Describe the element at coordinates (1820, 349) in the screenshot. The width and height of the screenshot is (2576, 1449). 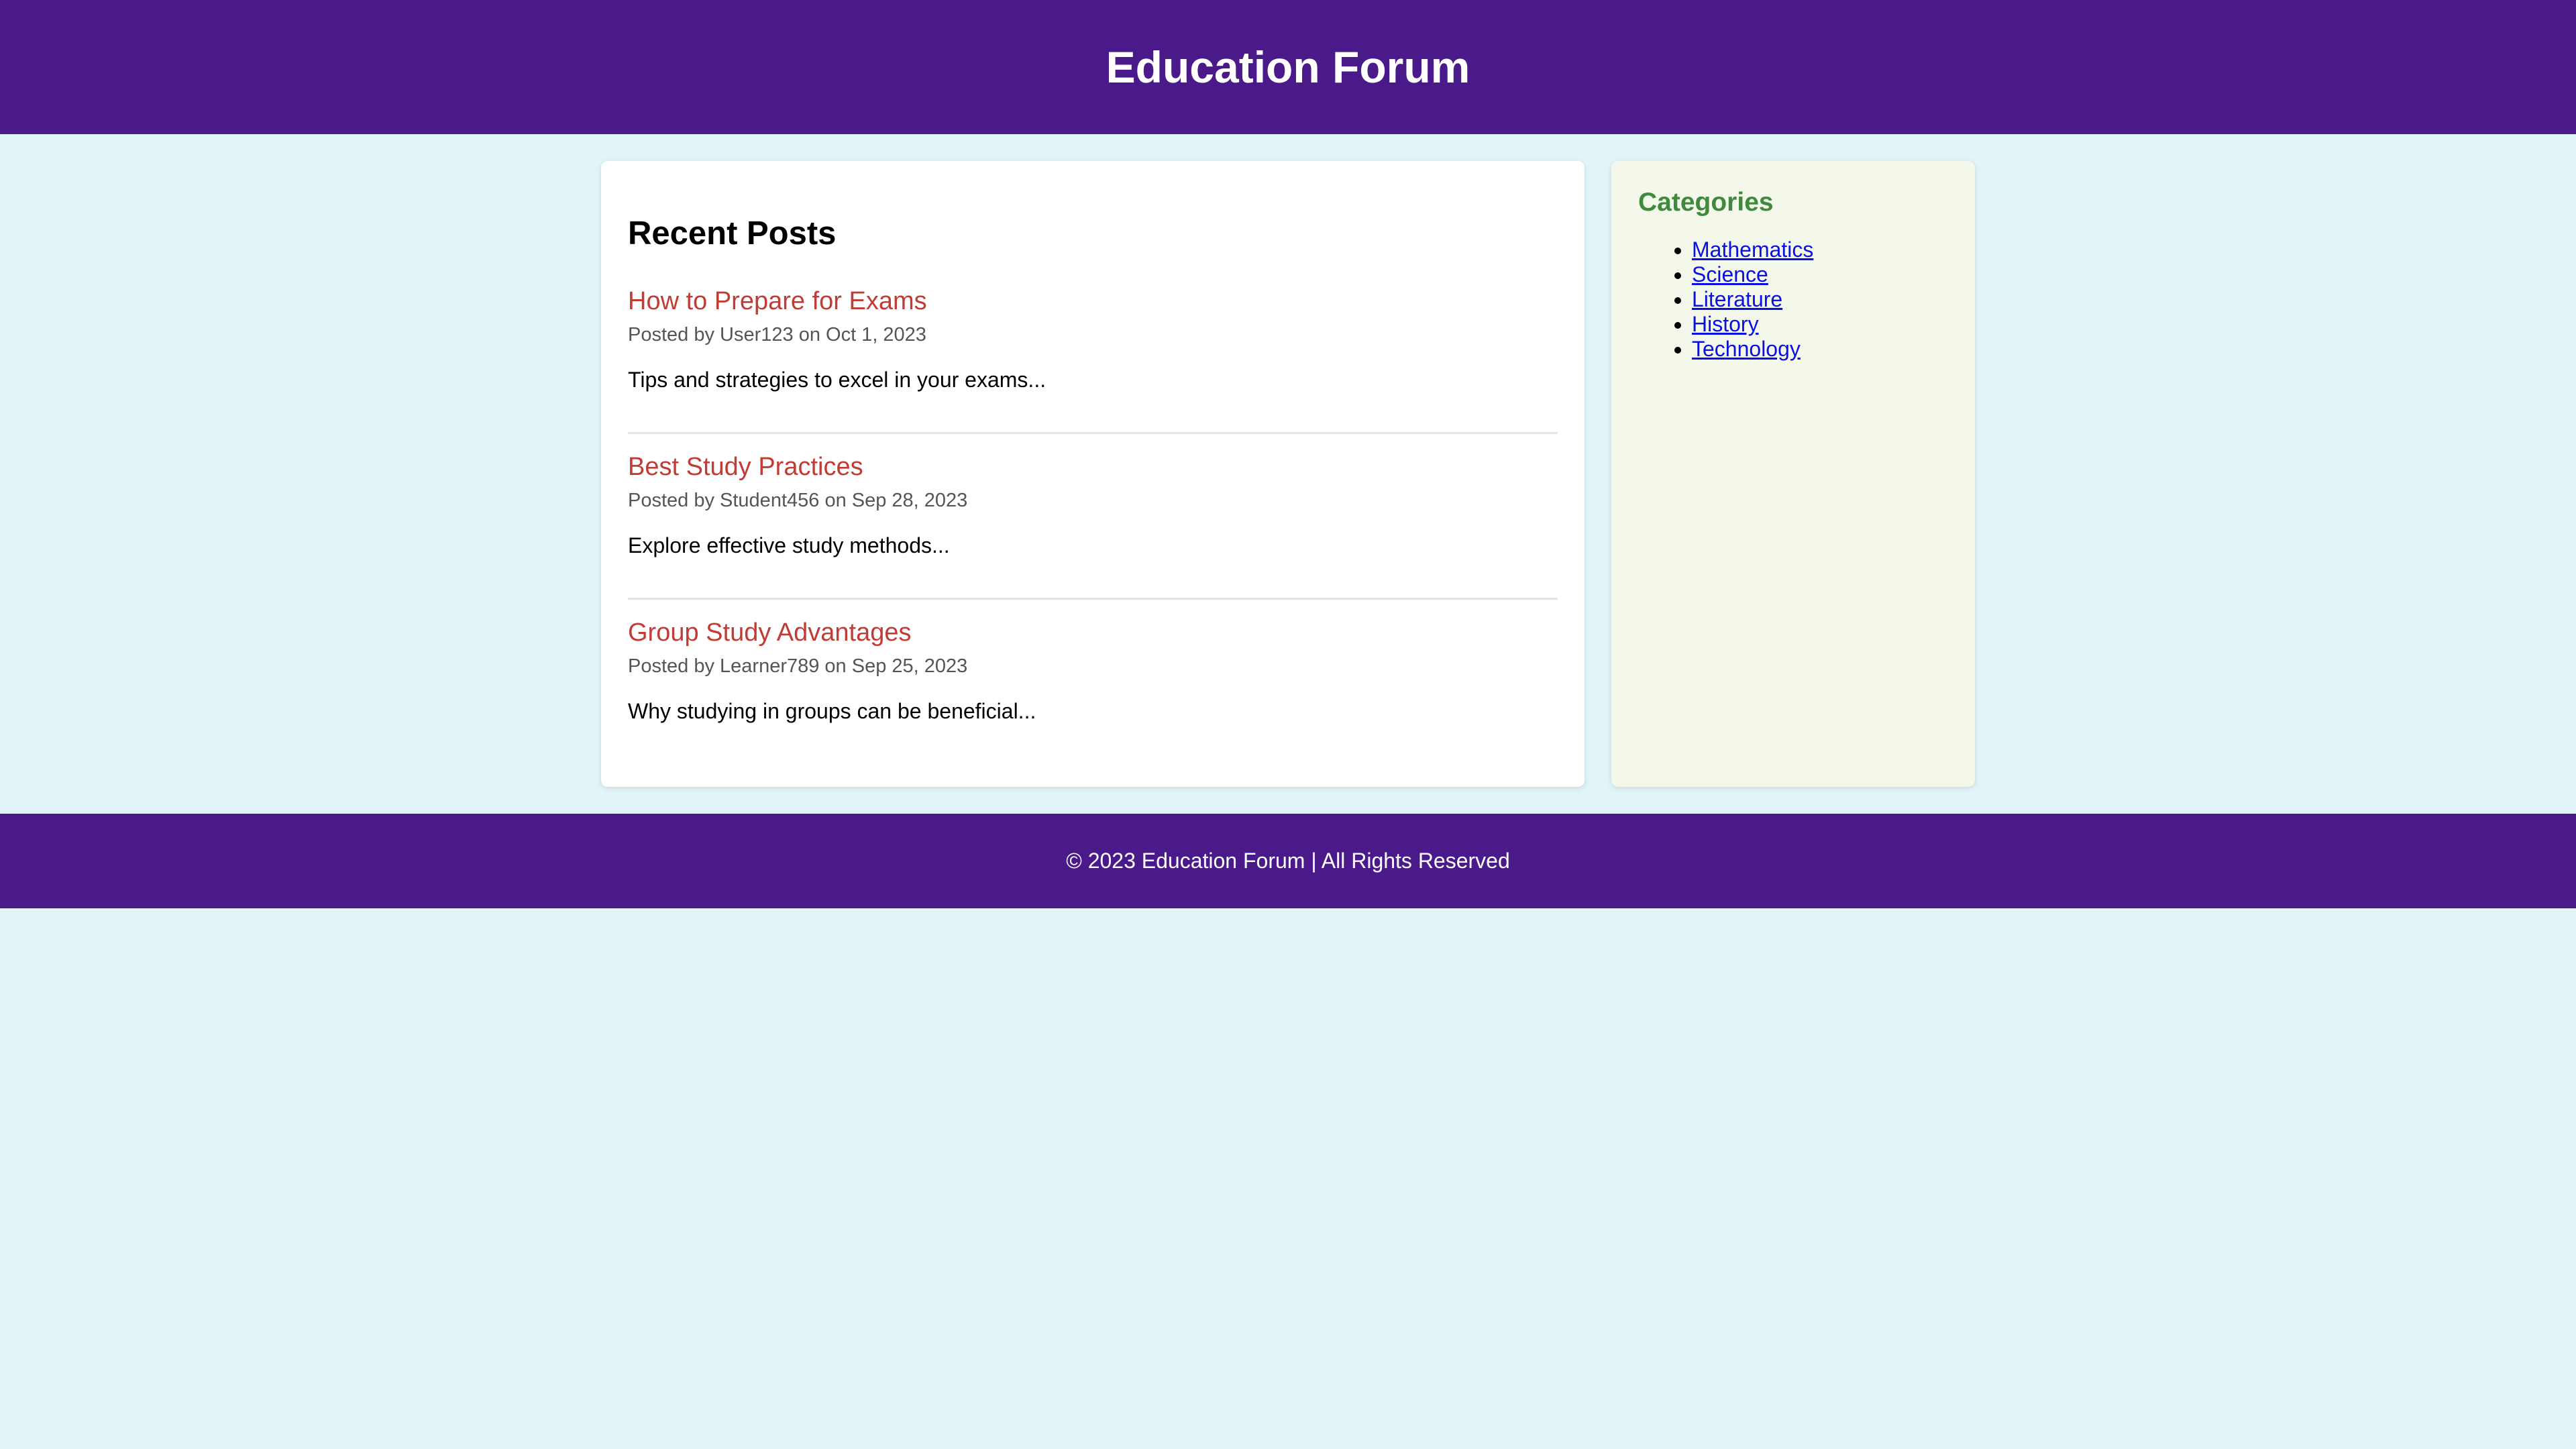
I see `list-item: Technology` at that location.